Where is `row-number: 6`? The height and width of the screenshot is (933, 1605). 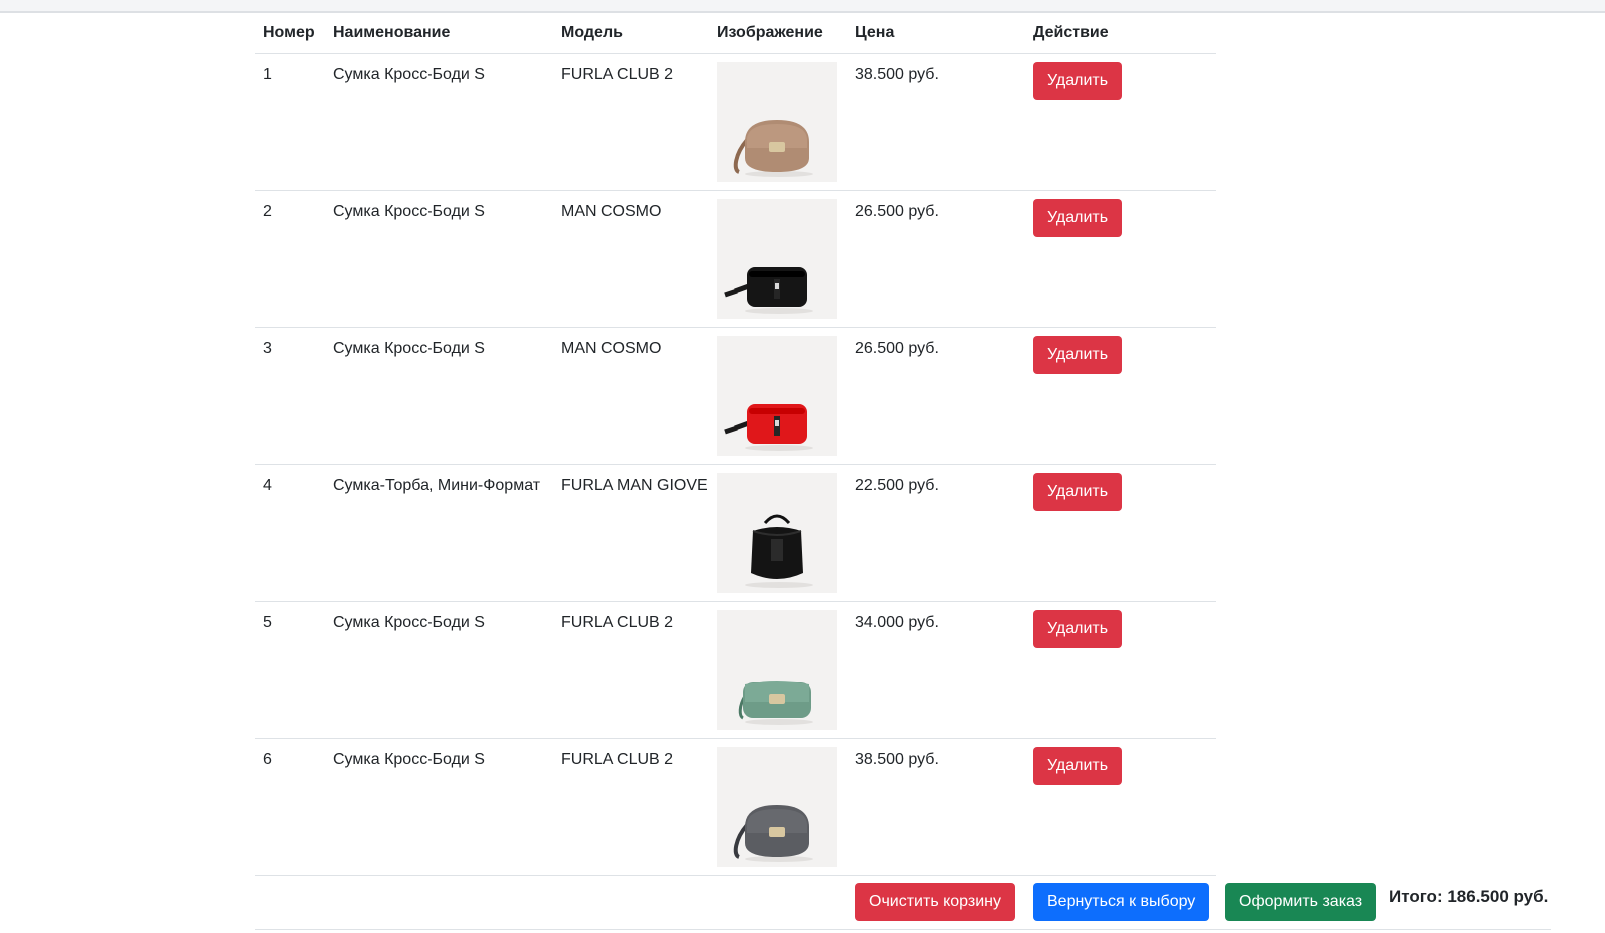
row-number: 6 is located at coordinates (267, 759).